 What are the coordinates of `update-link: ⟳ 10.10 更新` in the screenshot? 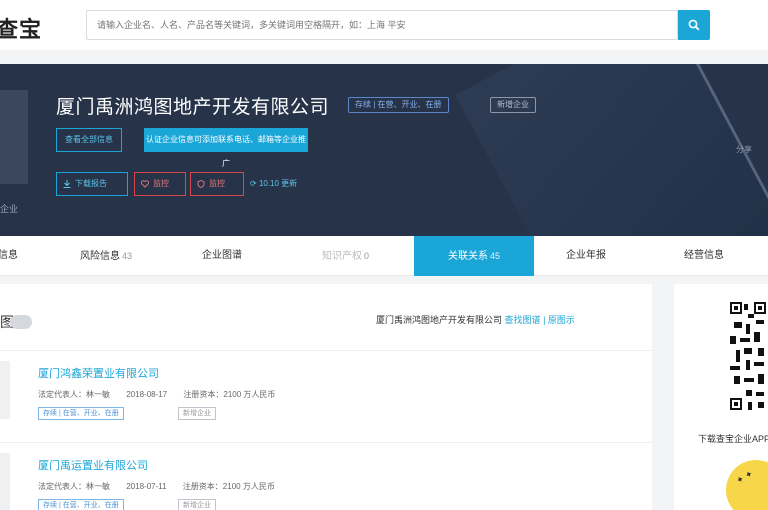 It's located at (273, 183).